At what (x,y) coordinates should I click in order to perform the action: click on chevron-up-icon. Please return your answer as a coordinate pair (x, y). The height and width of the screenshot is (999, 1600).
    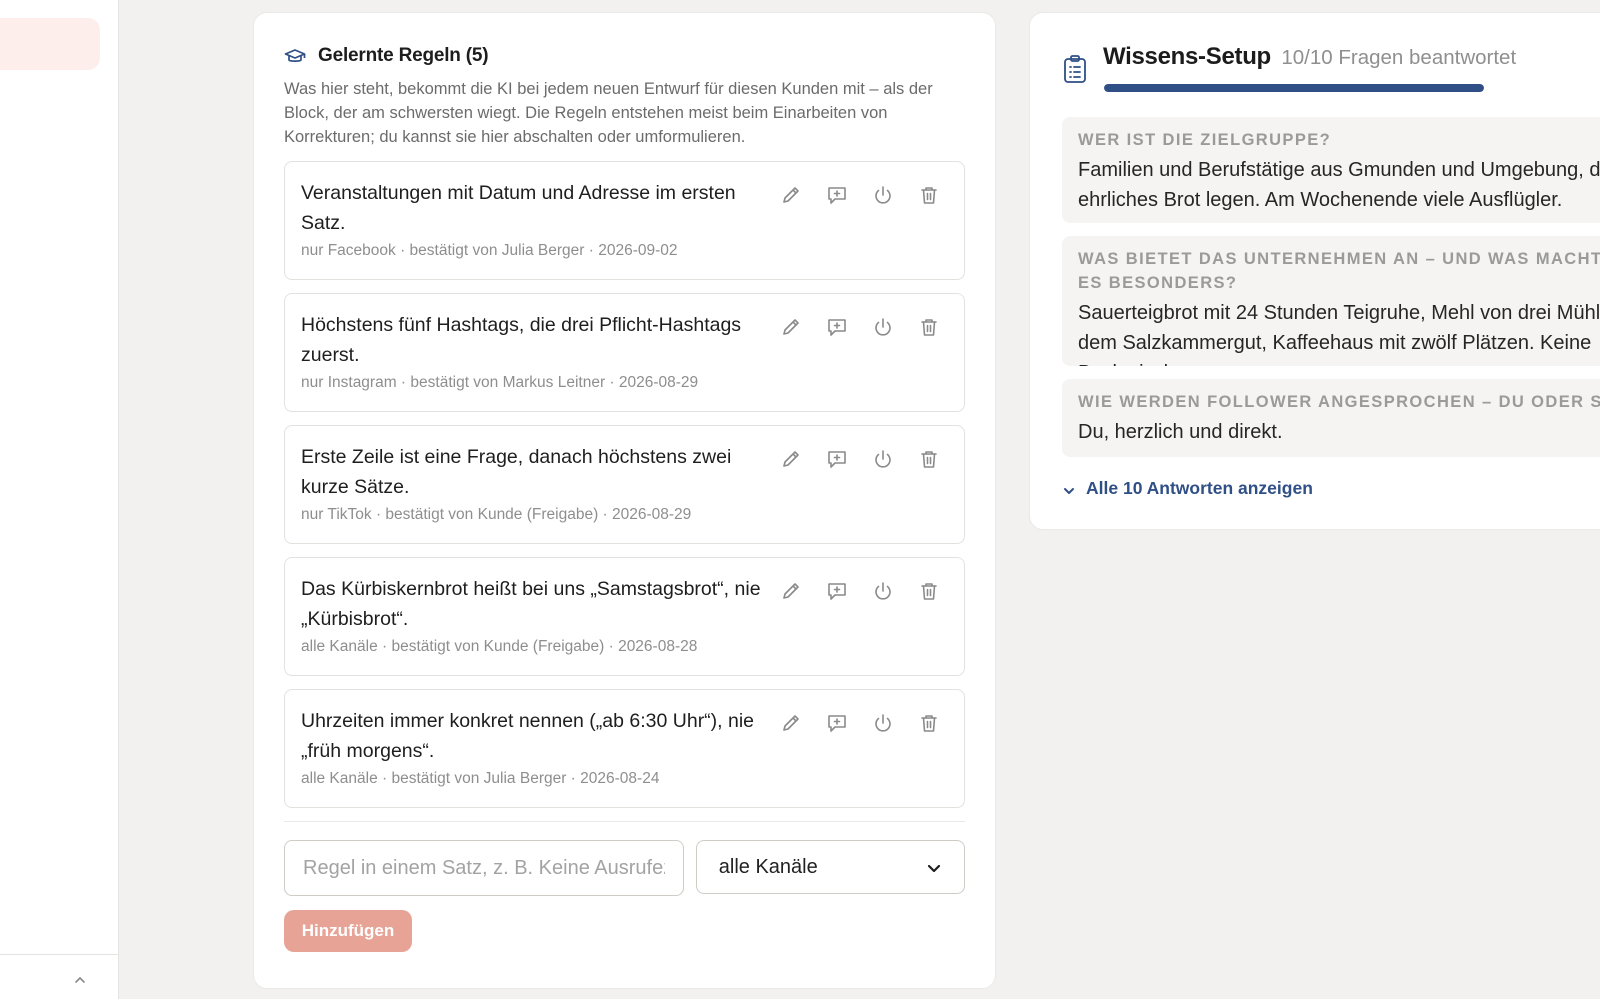
    Looking at the image, I should click on (80, 979).